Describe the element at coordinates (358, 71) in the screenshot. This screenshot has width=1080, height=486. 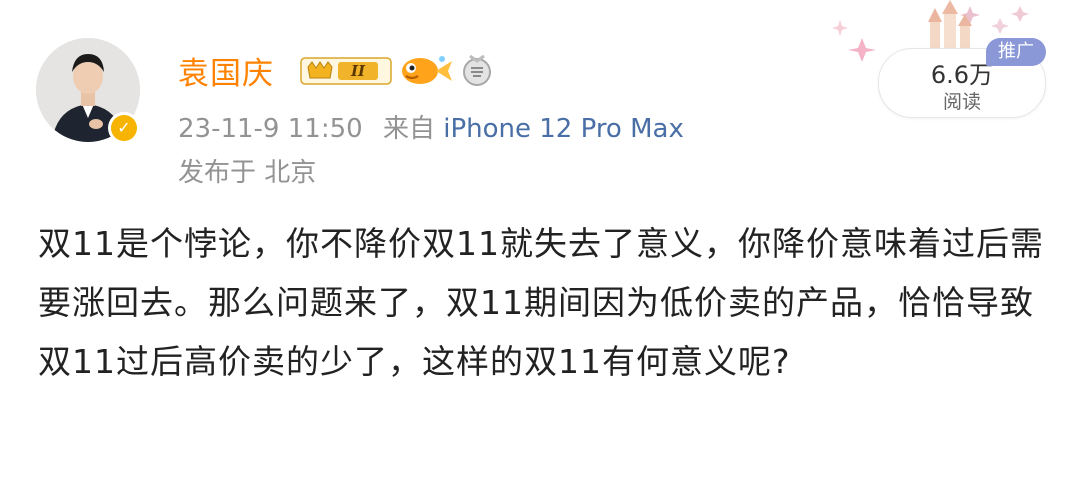
I see `vip-level-text: II` at that location.